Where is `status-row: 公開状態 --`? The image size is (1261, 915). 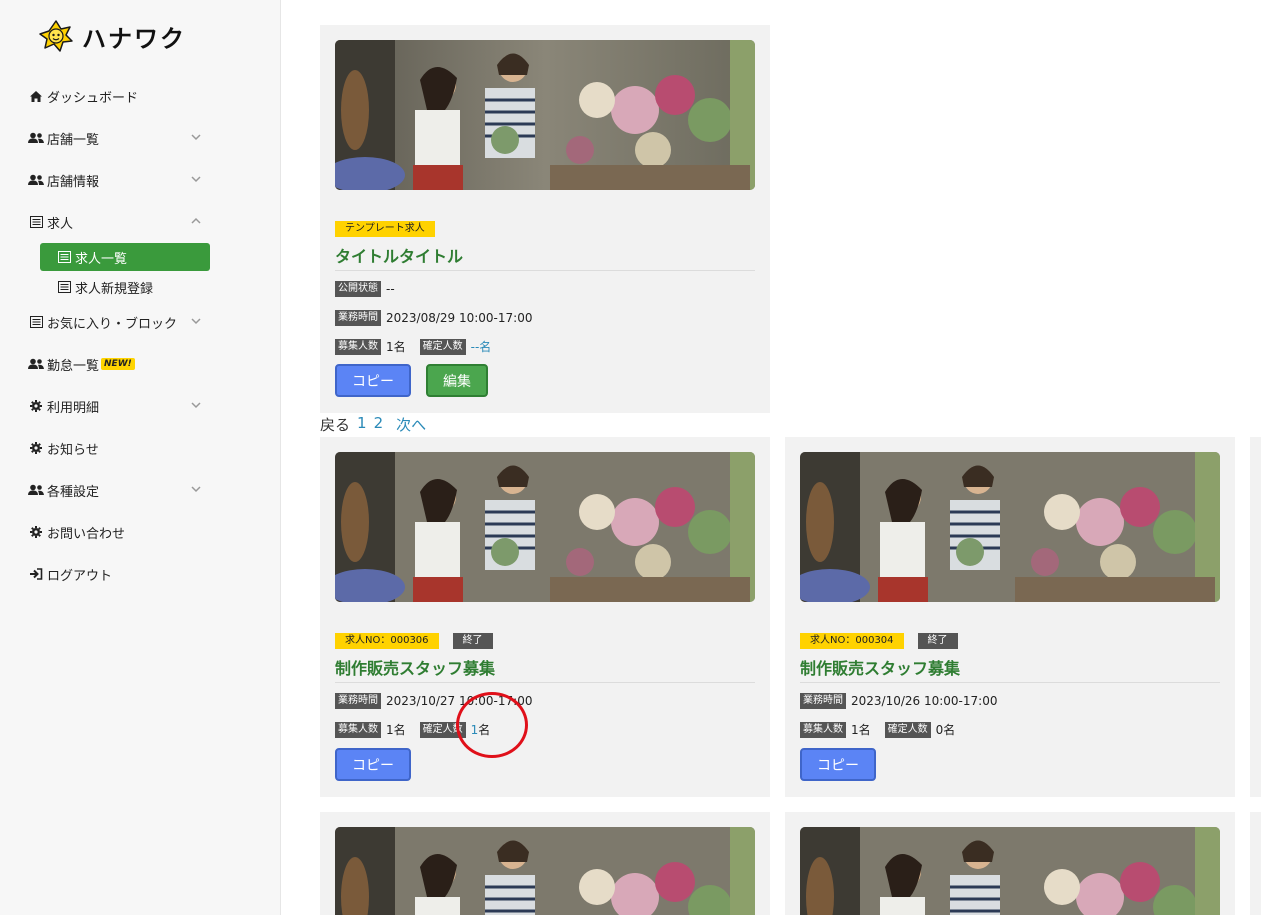 status-row: 公開状態 -- is located at coordinates (365, 289).